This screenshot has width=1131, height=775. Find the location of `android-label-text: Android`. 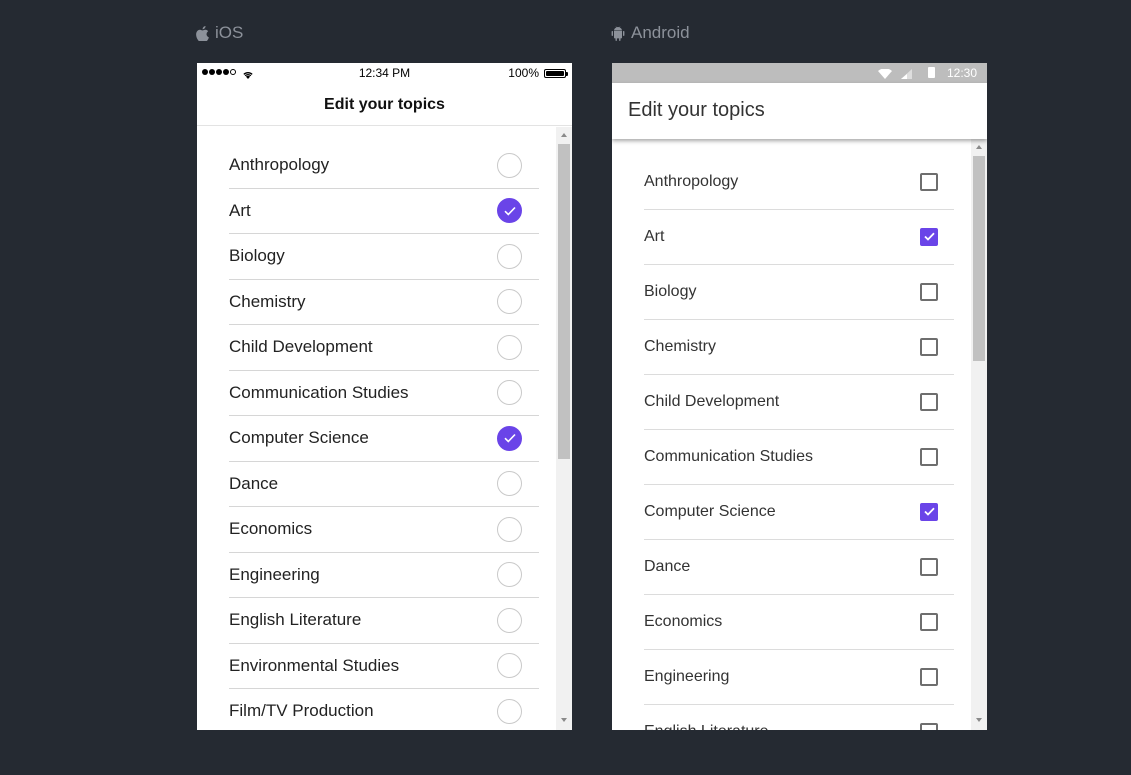

android-label-text: Android is located at coordinates (660, 32).